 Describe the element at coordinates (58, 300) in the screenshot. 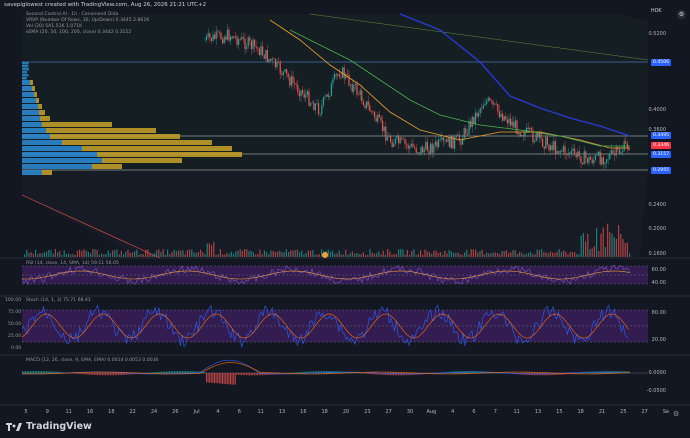

I see `stoch-legend: Stoch (14, 1, 3) 75.71 68.41` at that location.